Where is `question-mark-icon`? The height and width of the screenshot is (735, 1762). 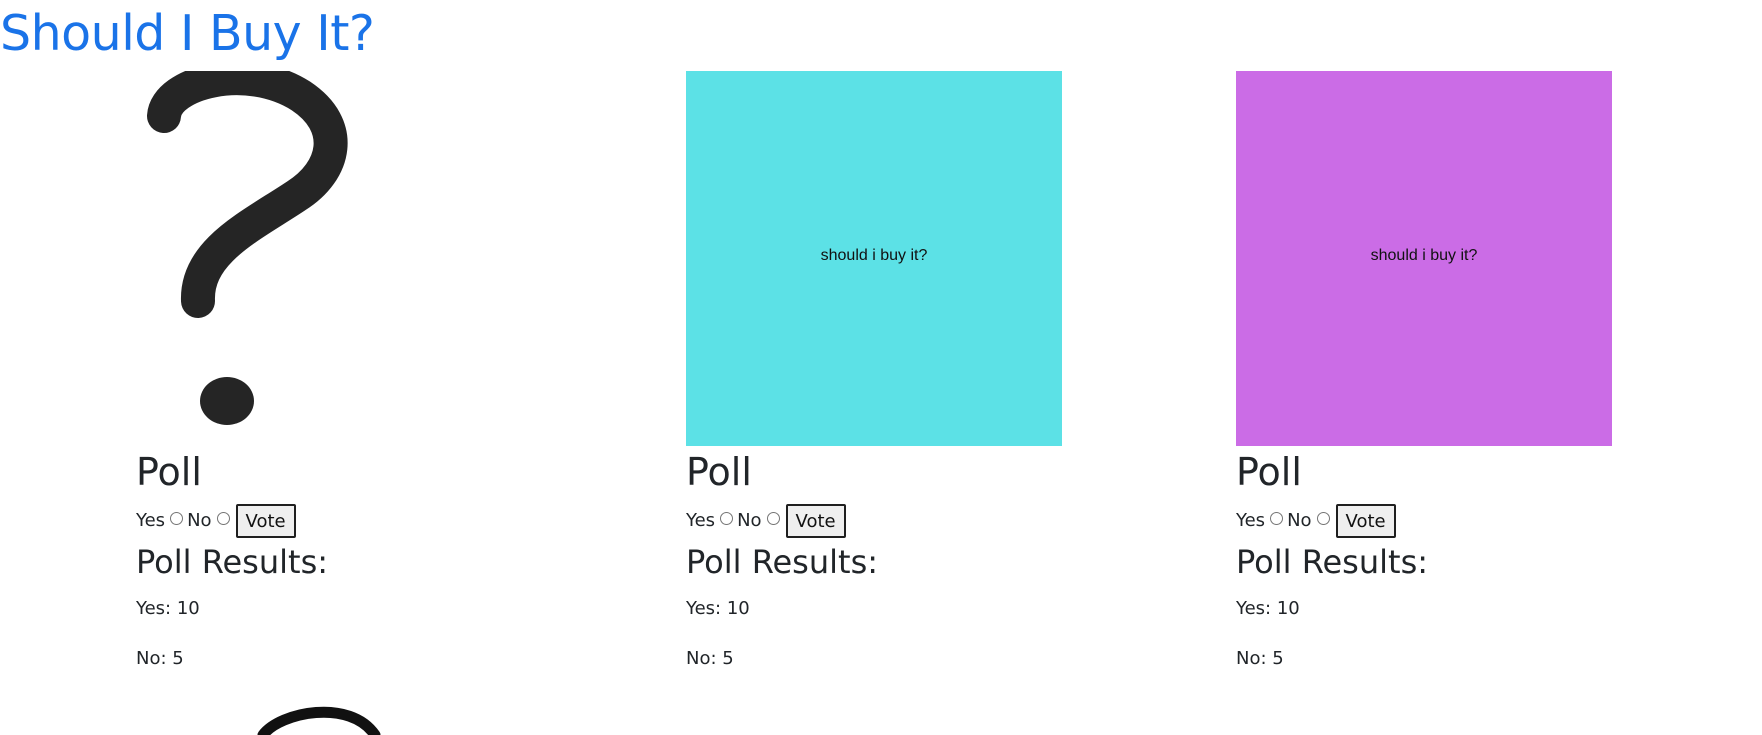
question-mark-icon is located at coordinates (247, 248).